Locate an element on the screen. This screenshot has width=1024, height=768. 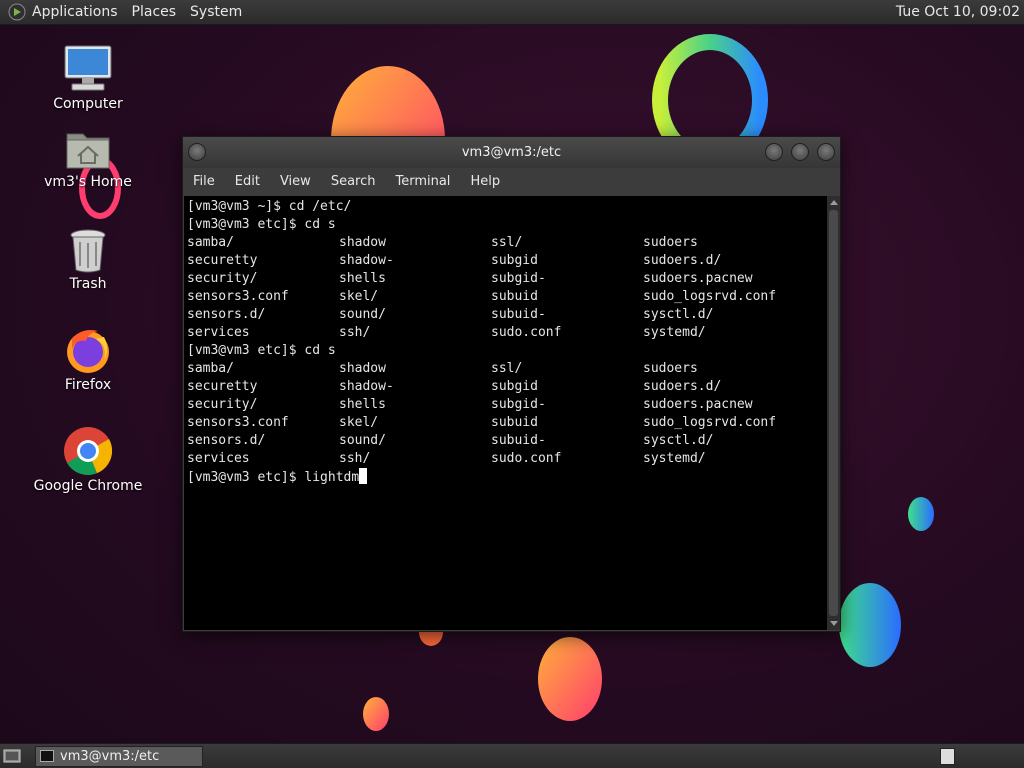
desktop-icon-computer: Computer is located at coordinates (88, 78).